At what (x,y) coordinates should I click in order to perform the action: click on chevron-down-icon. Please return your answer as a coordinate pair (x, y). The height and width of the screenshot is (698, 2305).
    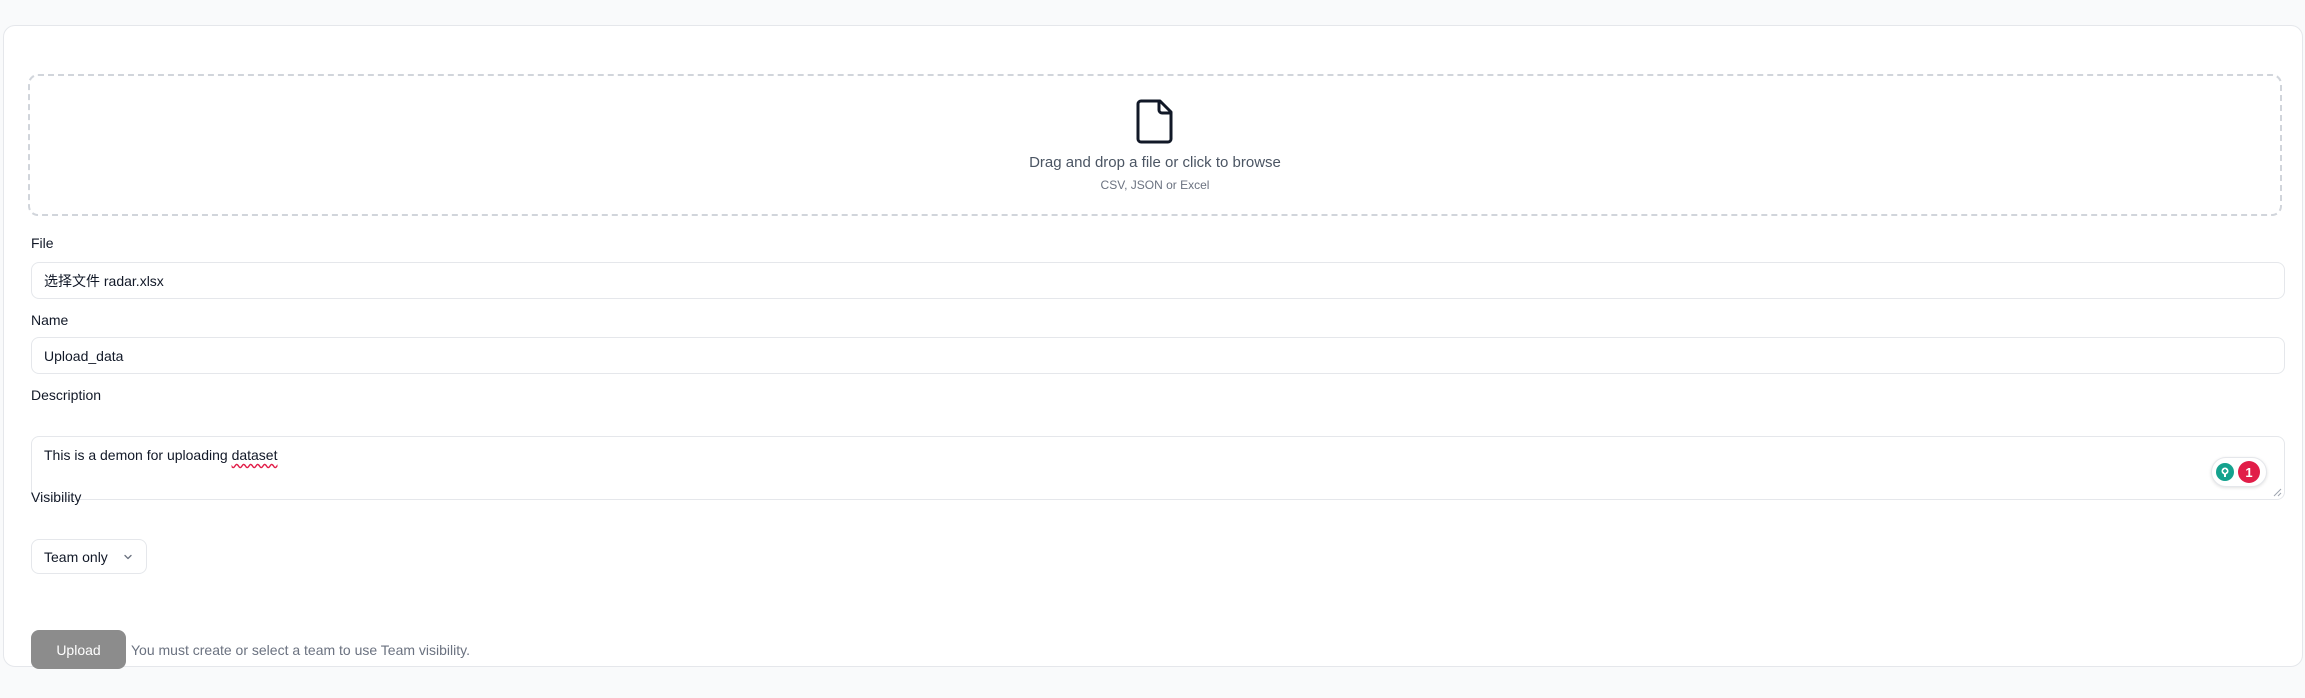
    Looking at the image, I should click on (128, 556).